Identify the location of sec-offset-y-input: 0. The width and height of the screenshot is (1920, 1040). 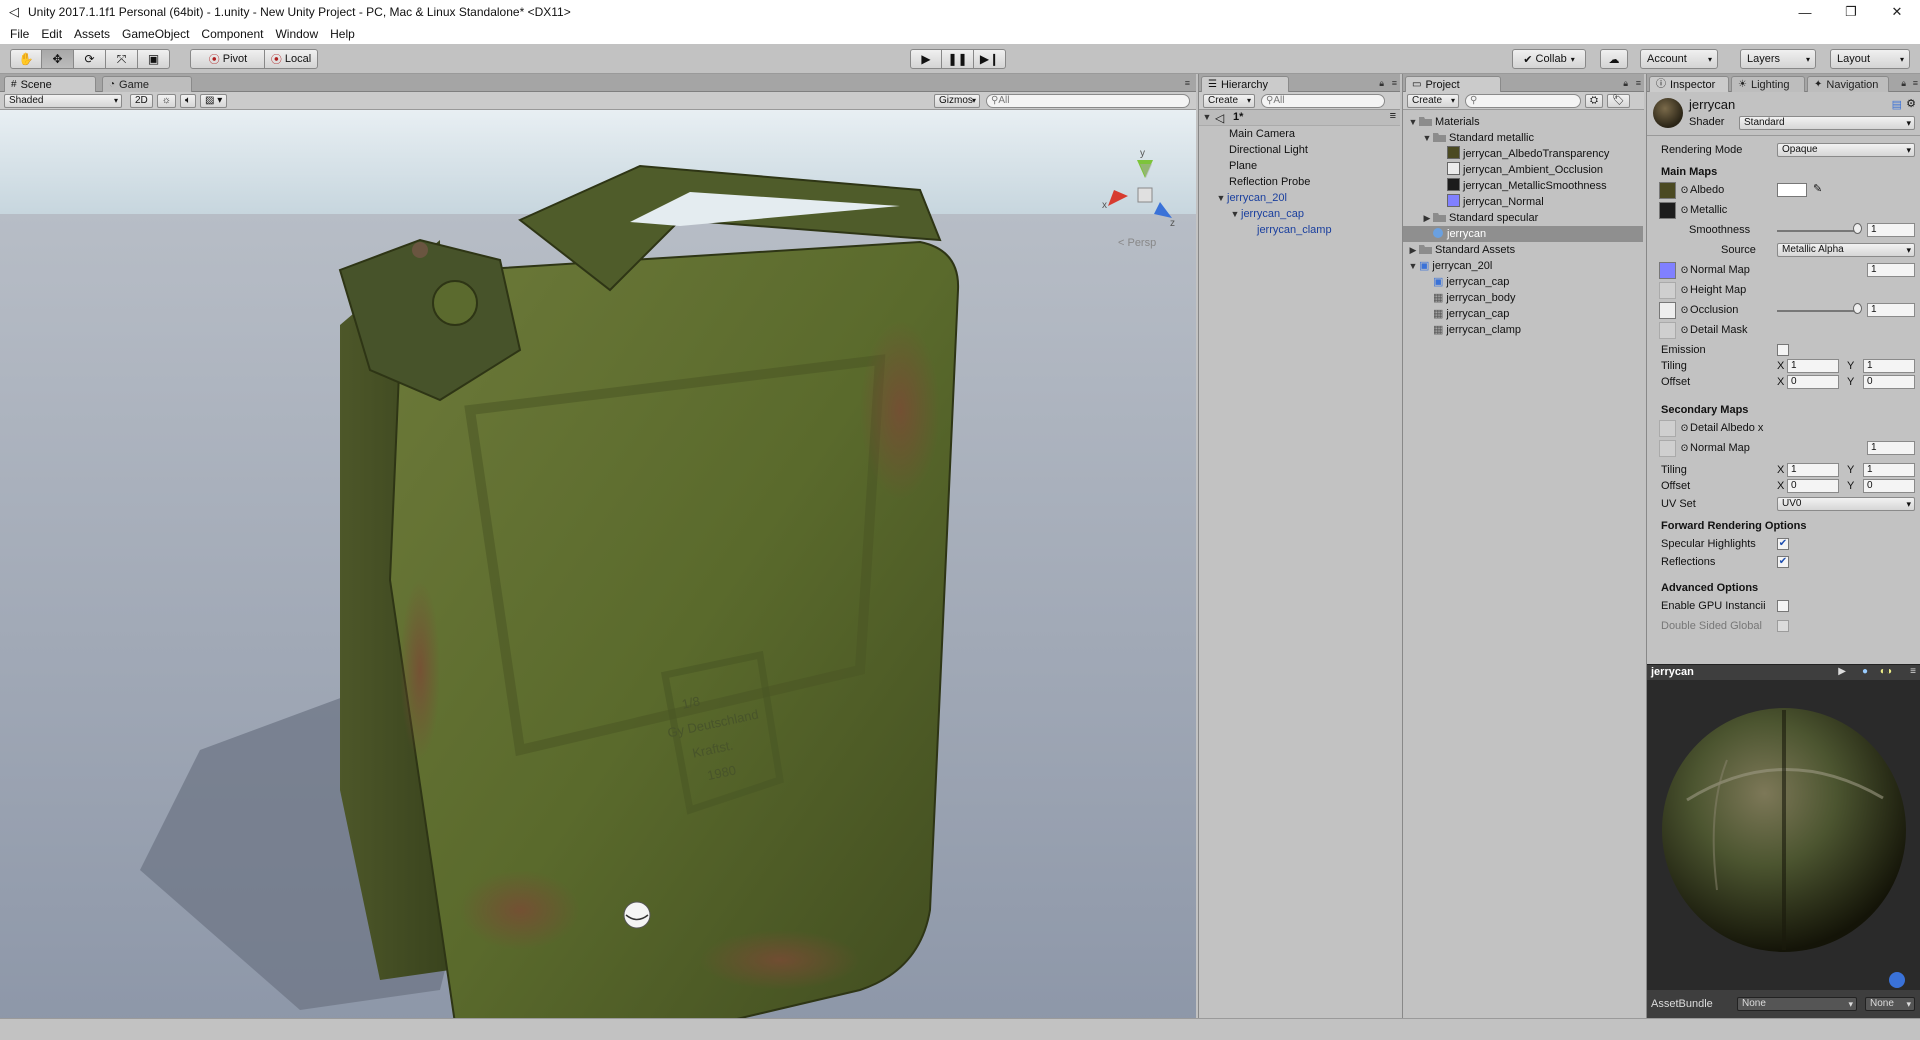
(1889, 486).